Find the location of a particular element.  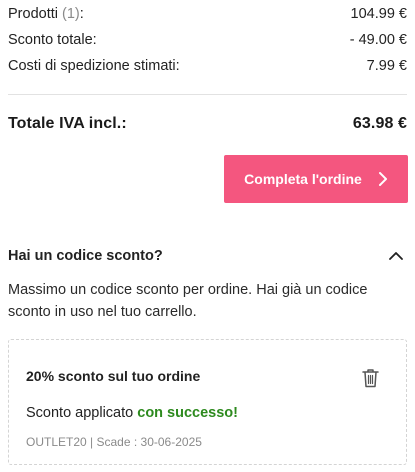

coupon-code: OUTLET20 is located at coordinates (56, 442).